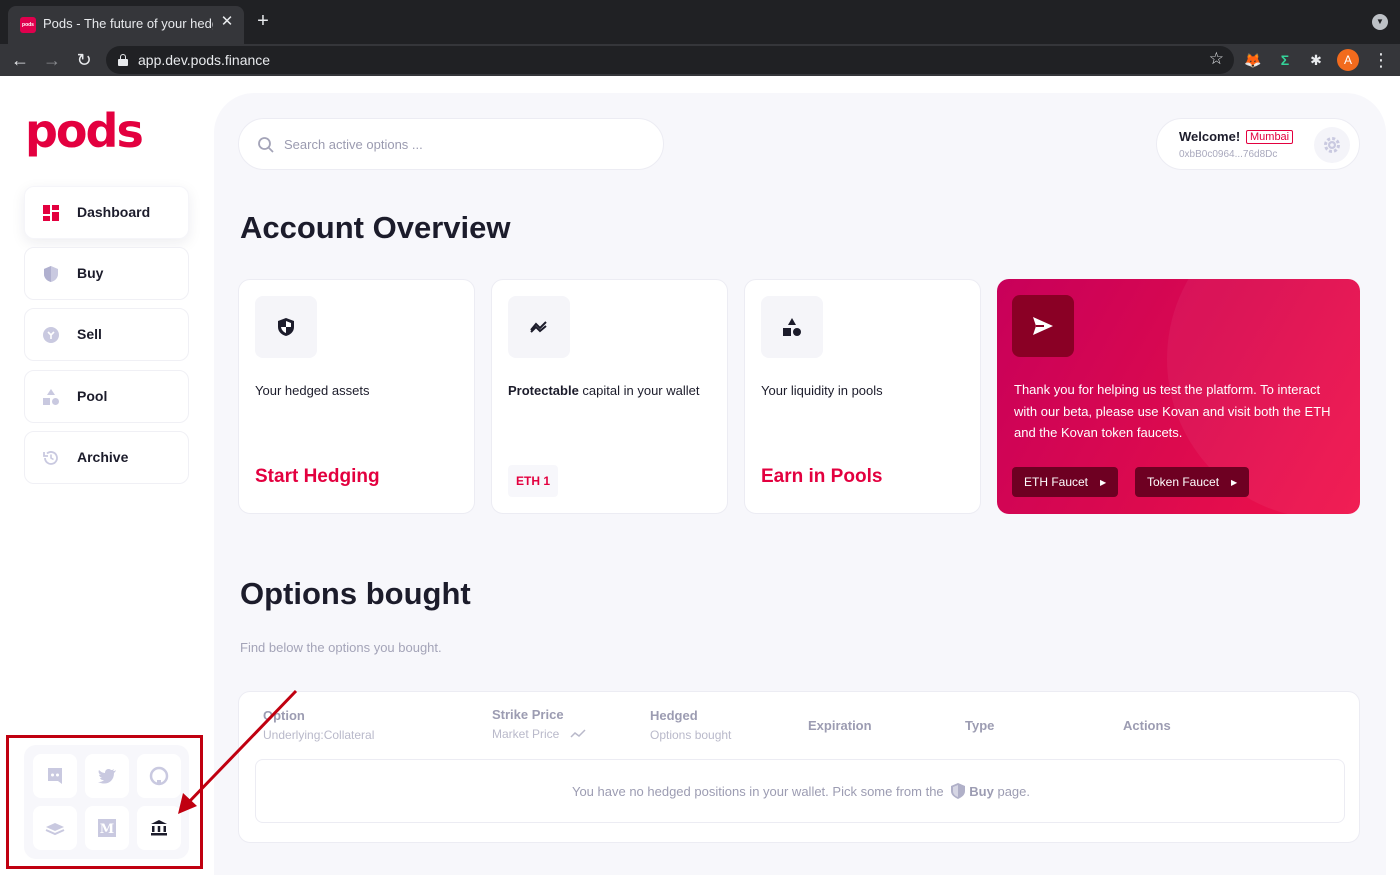  I want to click on send-icon, so click(1043, 326).